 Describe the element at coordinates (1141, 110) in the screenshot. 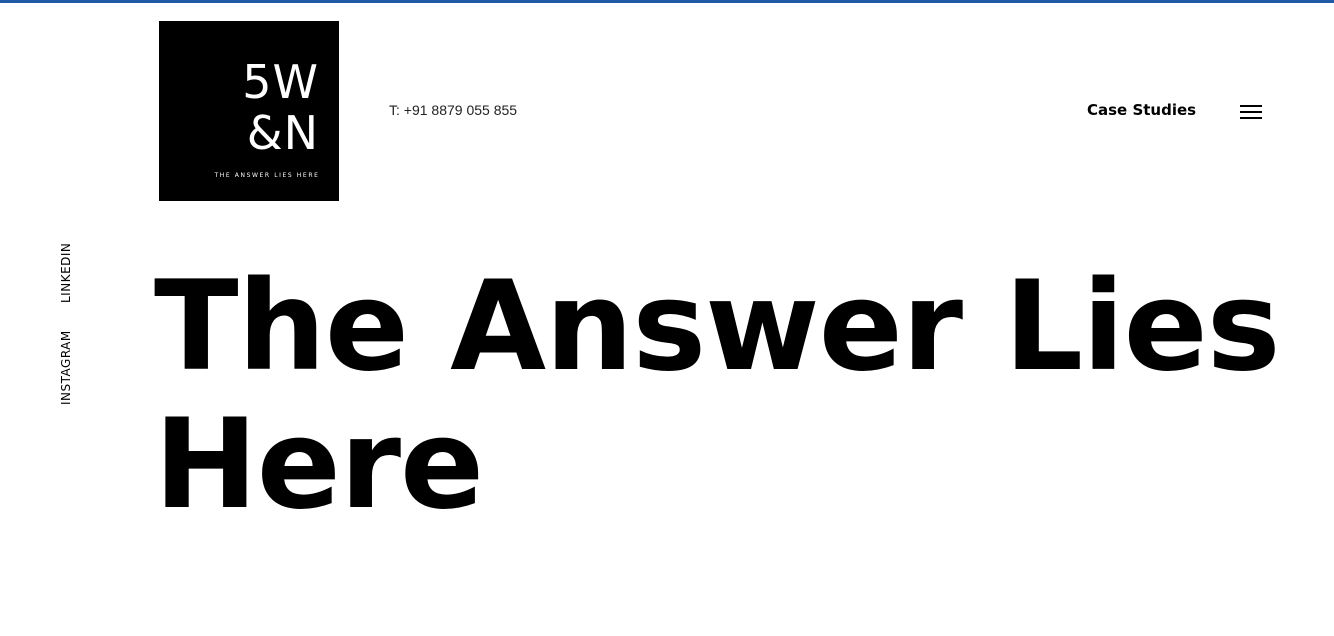

I see `case-studies-link: Case Studies` at that location.